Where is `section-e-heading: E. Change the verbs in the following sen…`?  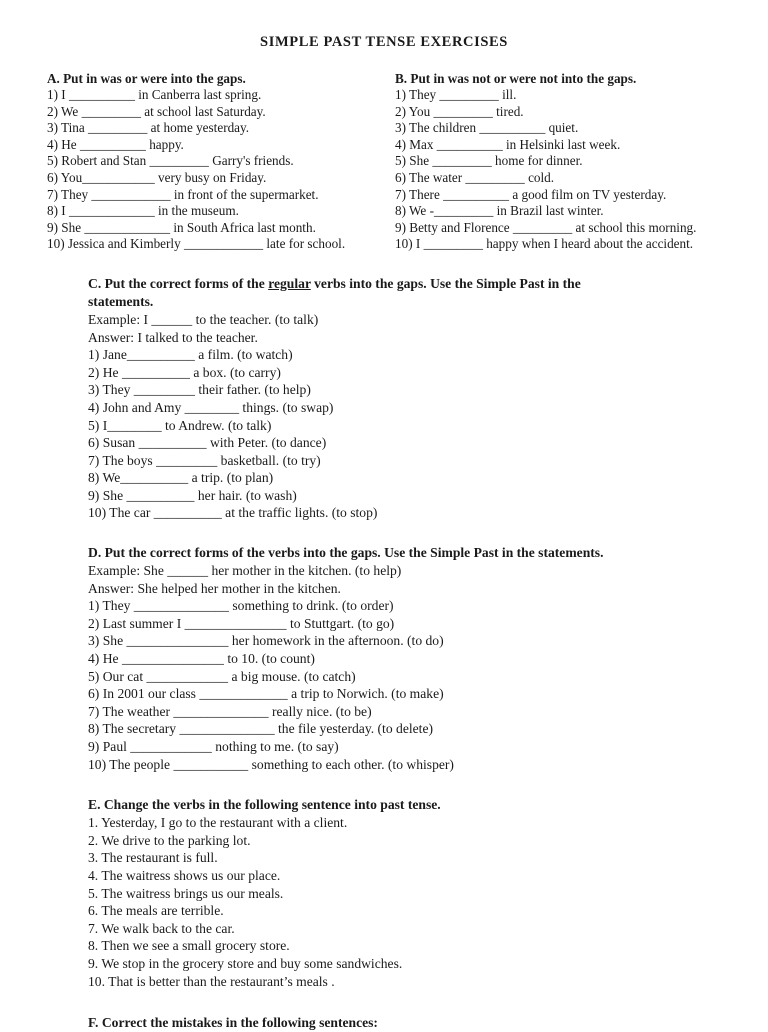 section-e-heading: E. Change the verbs in the following sen… is located at coordinates (264, 805).